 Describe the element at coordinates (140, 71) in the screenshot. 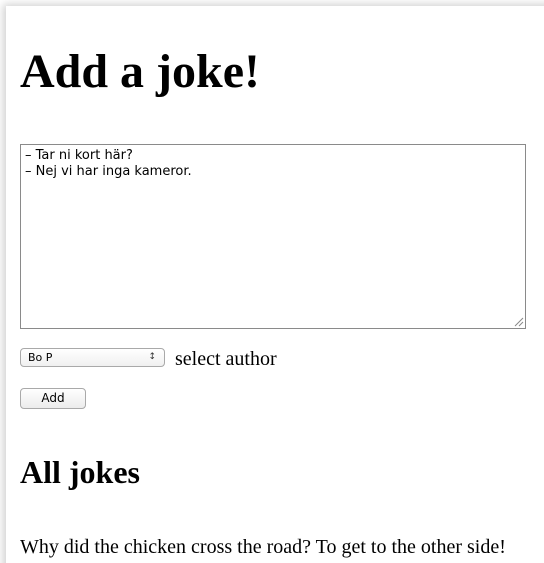

I see `page-title: Add a joke!` at that location.